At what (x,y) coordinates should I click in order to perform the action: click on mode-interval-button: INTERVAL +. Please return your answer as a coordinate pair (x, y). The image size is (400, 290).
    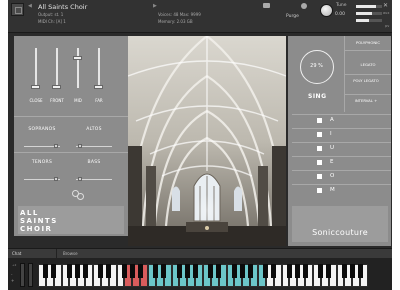
    Looking at the image, I should click on (366, 100).